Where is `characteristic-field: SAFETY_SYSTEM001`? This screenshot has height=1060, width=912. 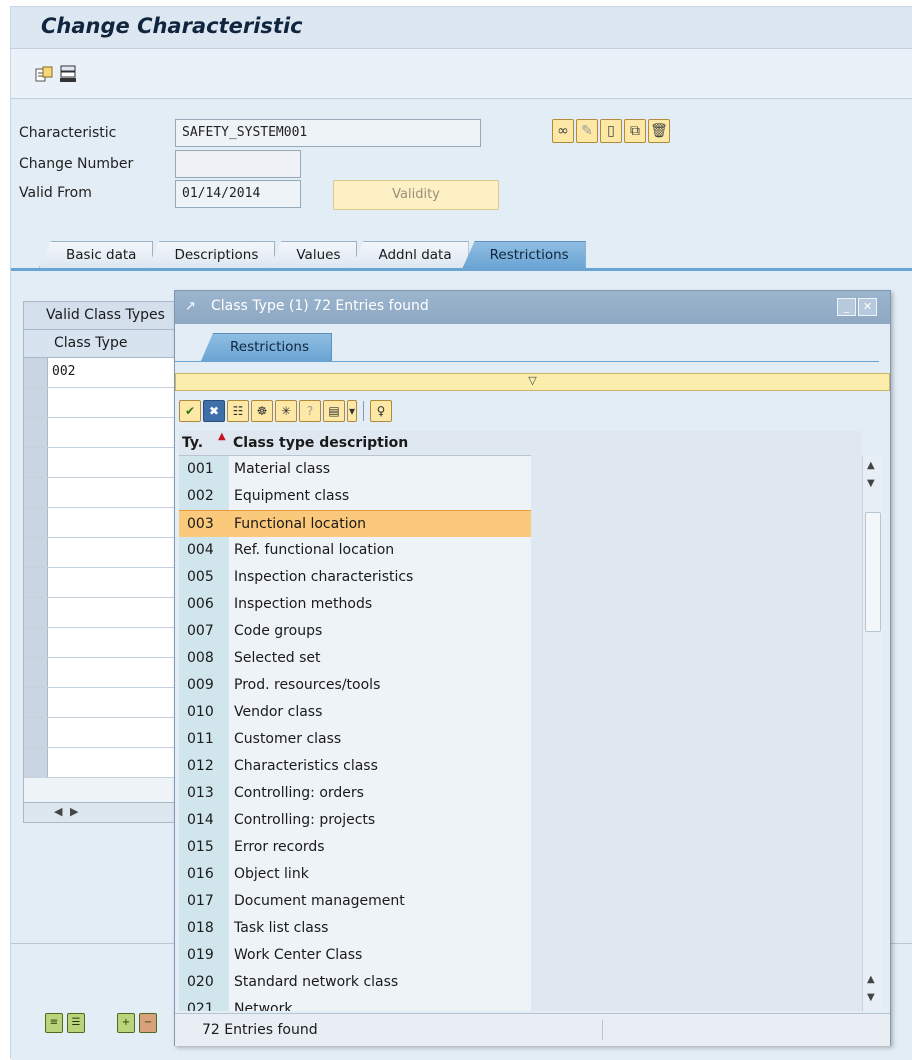
characteristic-field: SAFETY_SYSTEM001 is located at coordinates (328, 133).